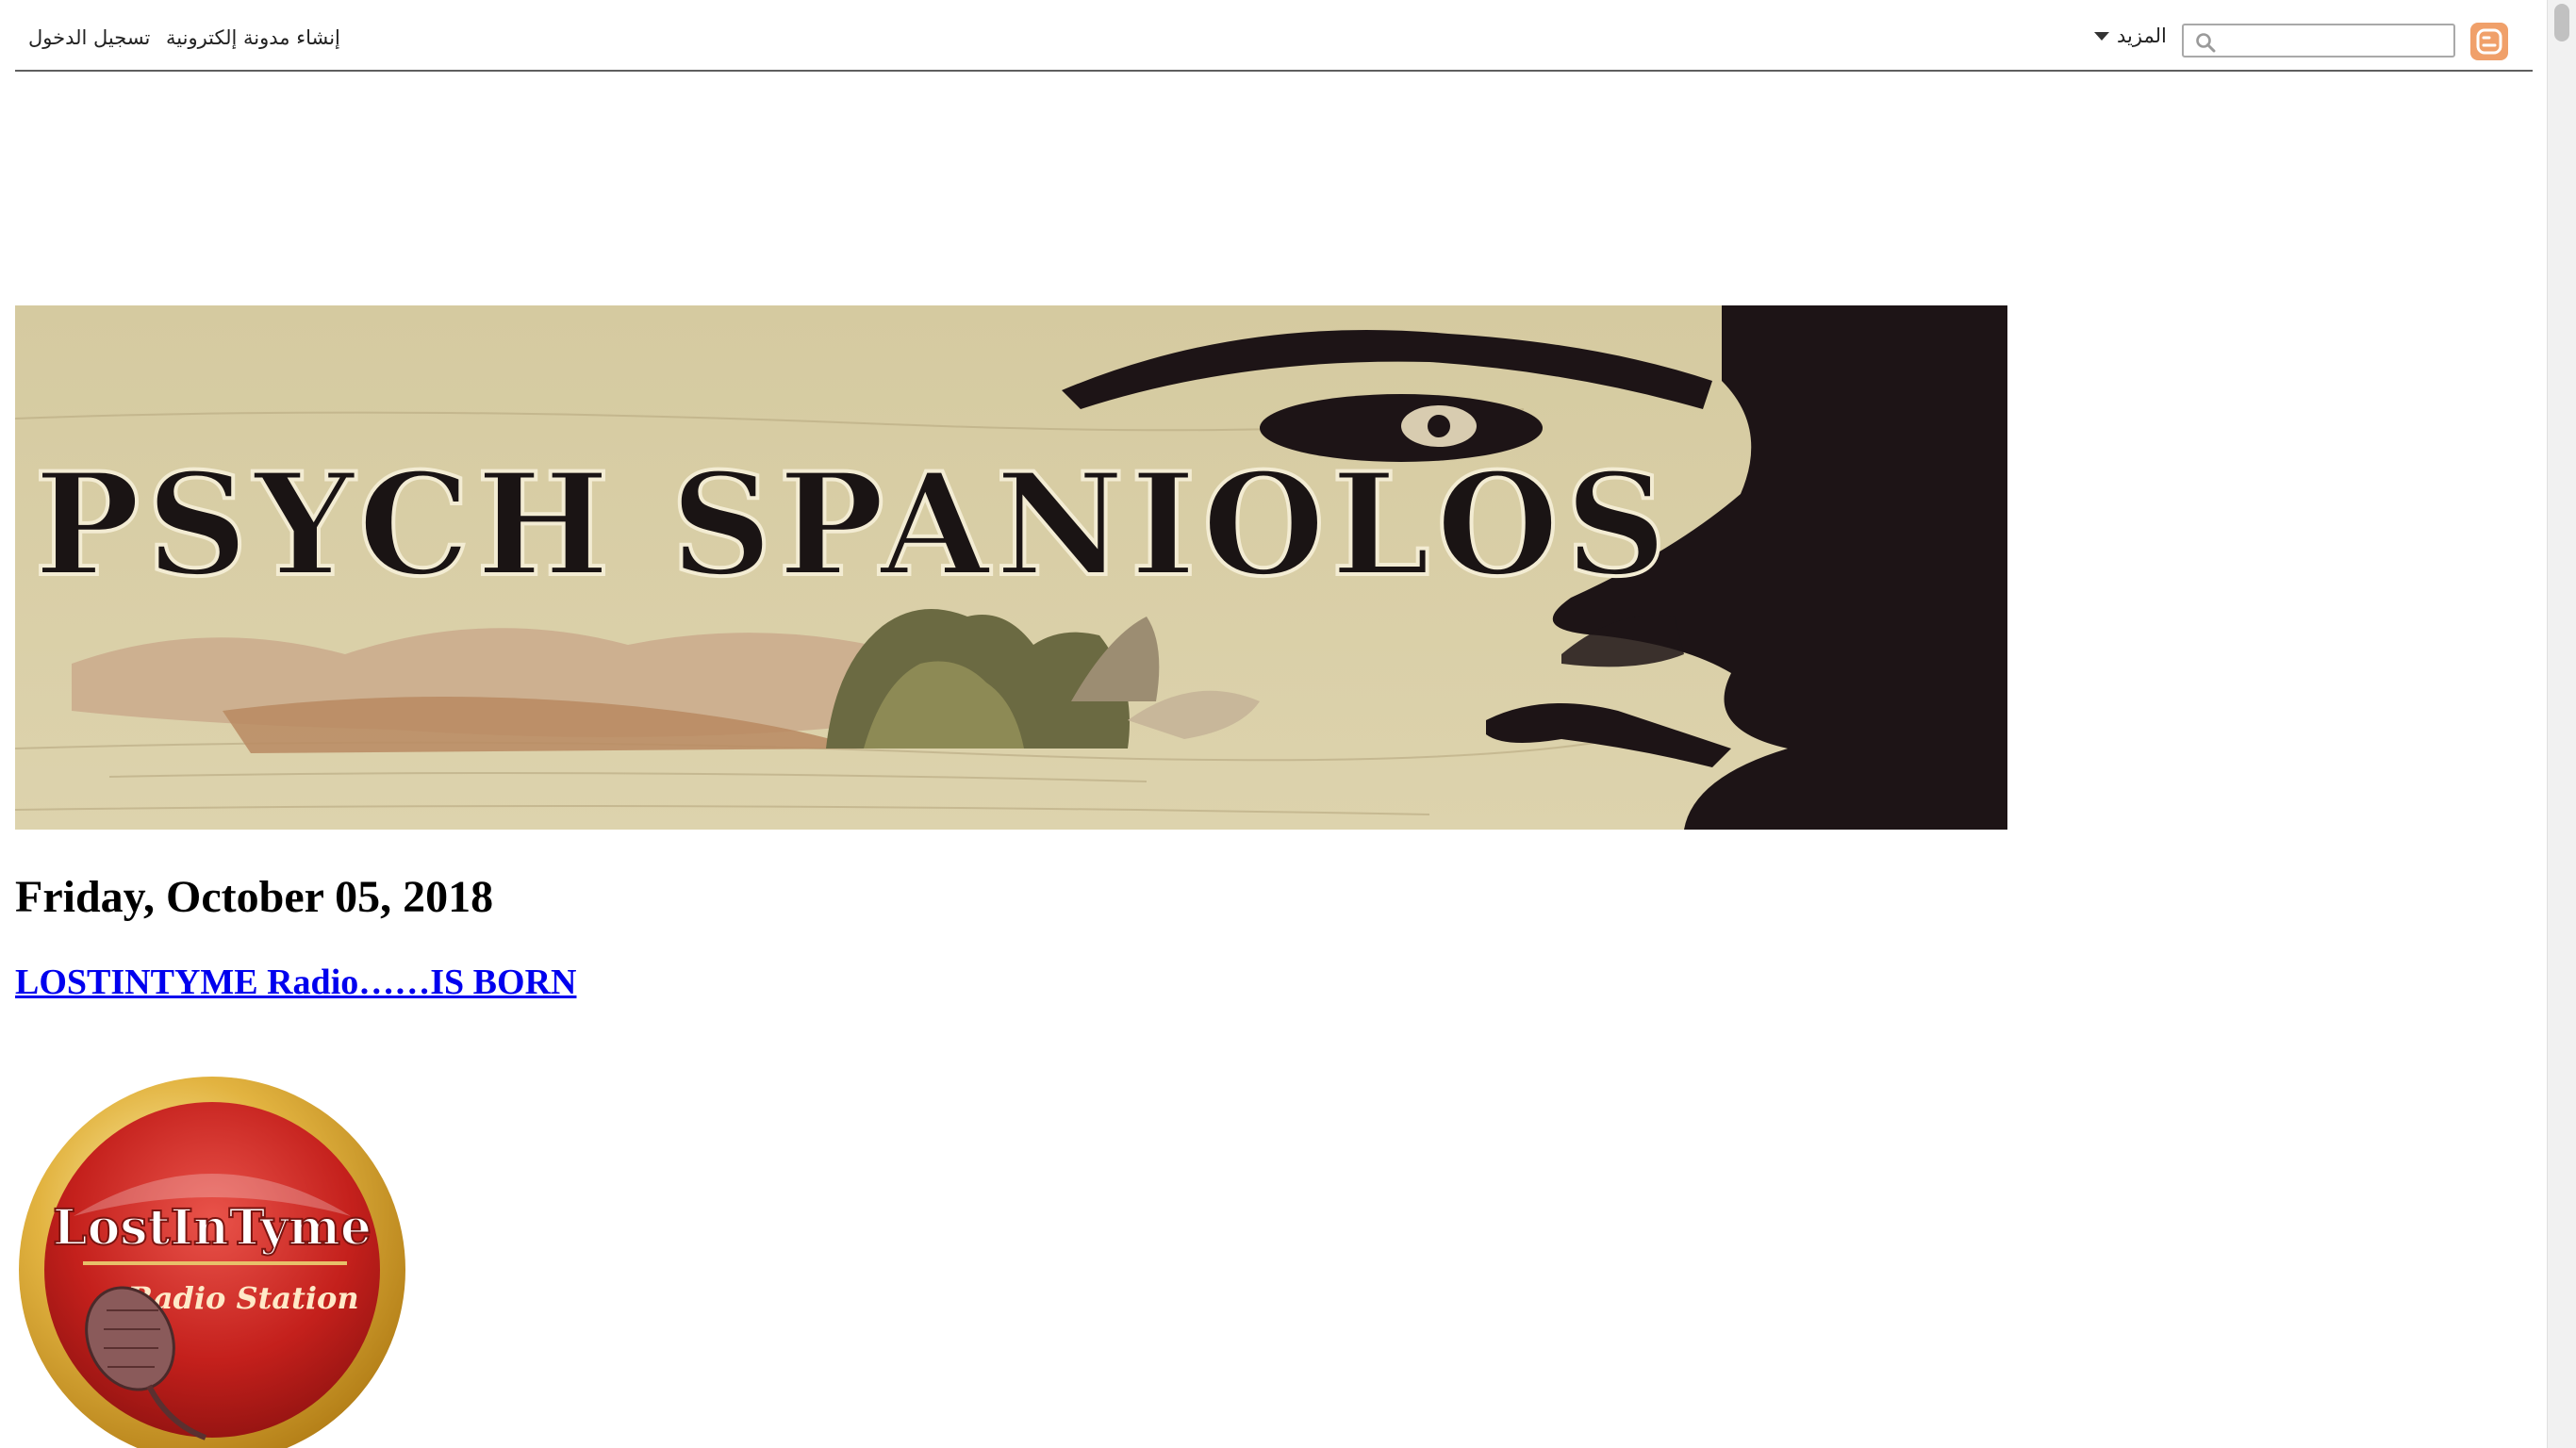  What do you see at coordinates (254, 897) in the screenshot?
I see `date-header: Friday, October 05, 2018` at bounding box center [254, 897].